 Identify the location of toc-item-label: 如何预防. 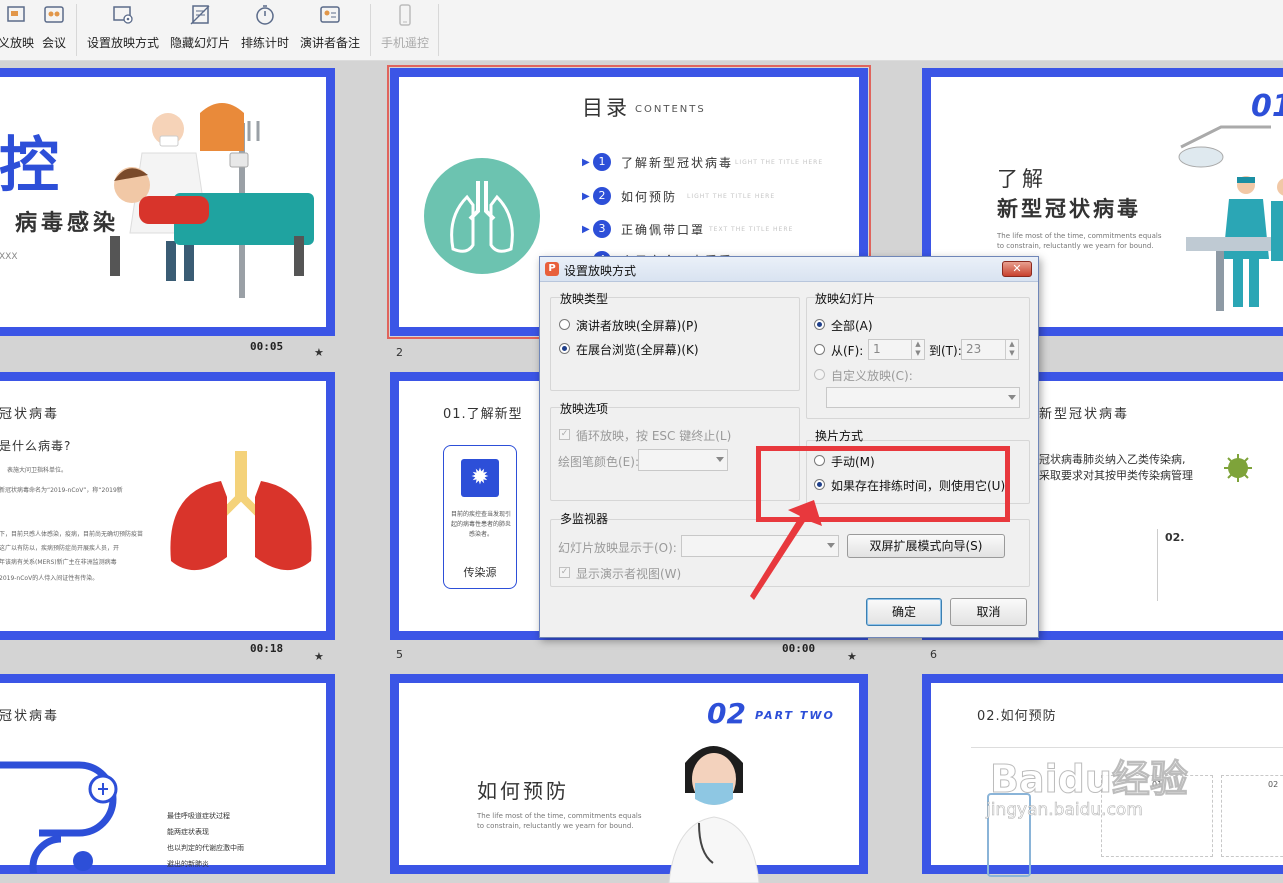
(649, 197).